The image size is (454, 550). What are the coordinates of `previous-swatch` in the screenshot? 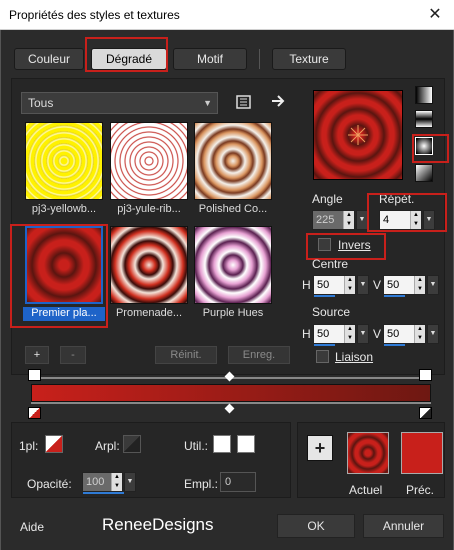 It's located at (422, 453).